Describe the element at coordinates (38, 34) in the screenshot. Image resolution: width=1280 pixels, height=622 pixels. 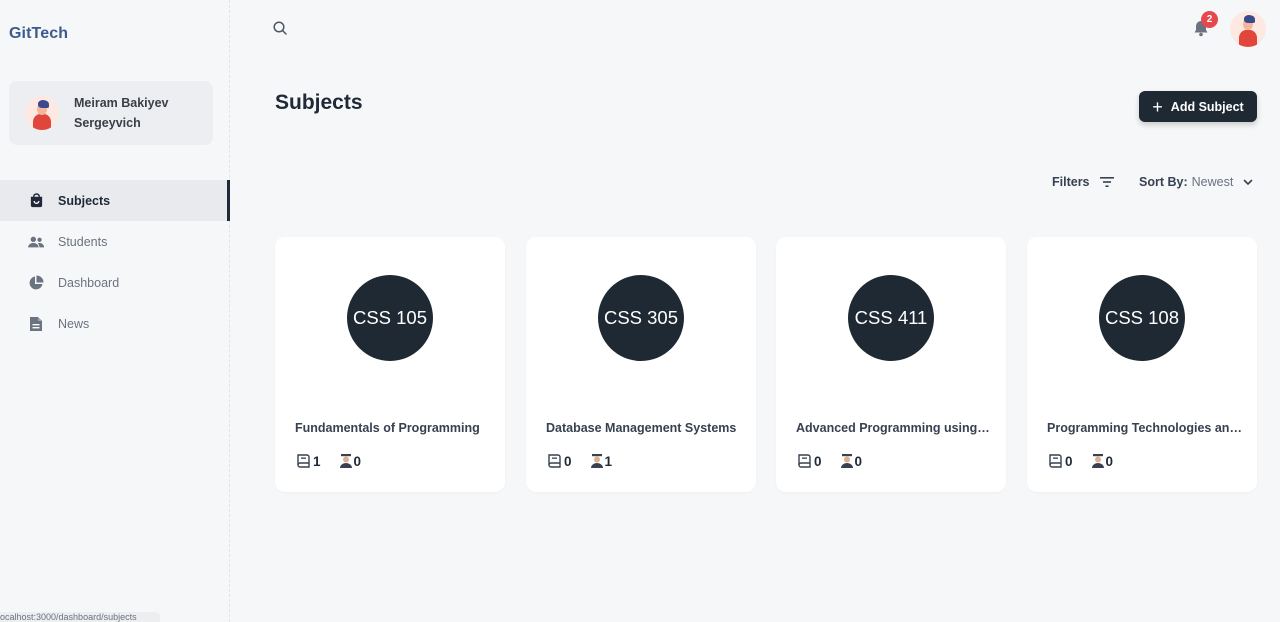
I see `app-logo: GitTech` at that location.